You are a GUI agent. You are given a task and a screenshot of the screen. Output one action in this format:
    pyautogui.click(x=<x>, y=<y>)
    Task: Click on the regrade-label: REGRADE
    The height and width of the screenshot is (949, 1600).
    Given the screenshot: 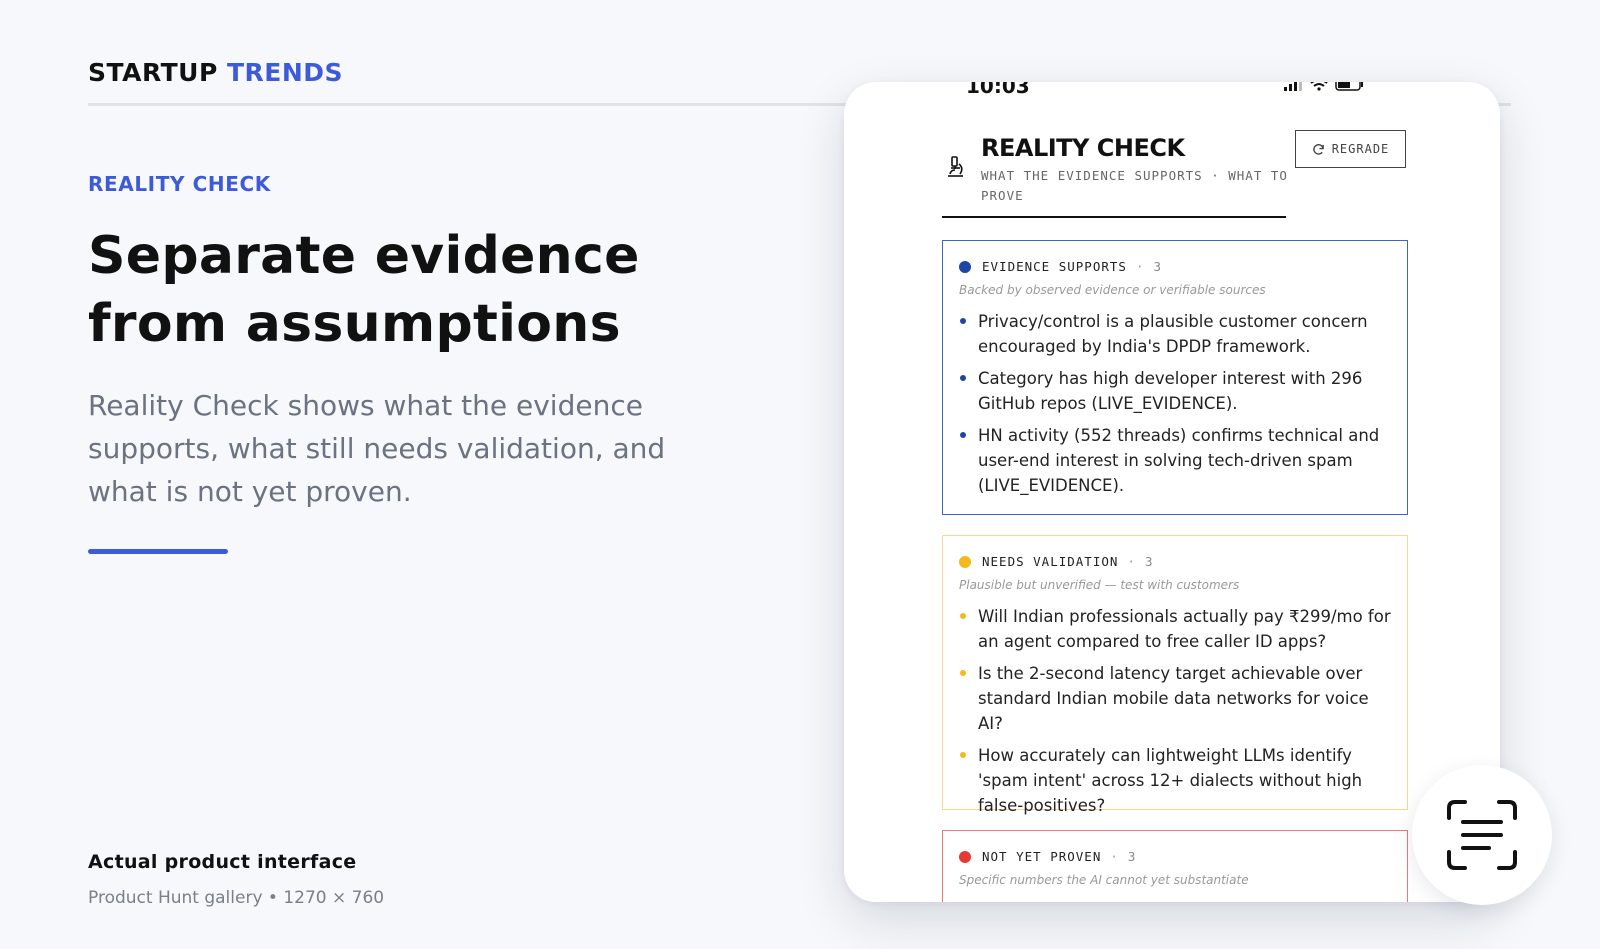 What is the action you would take?
    pyautogui.click(x=1360, y=149)
    